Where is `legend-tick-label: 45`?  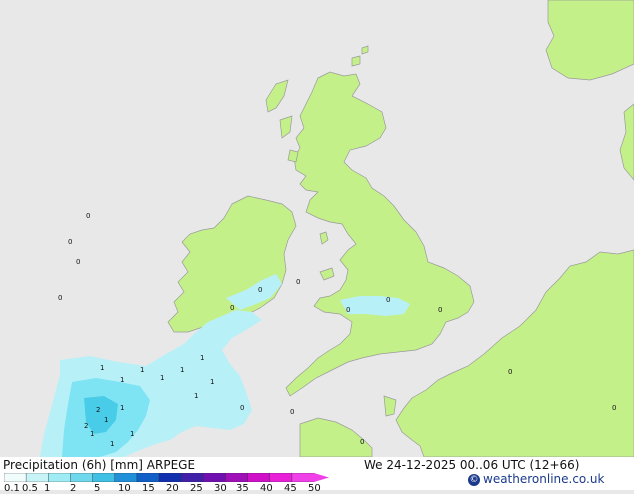 legend-tick-label: 45 is located at coordinates (290, 488).